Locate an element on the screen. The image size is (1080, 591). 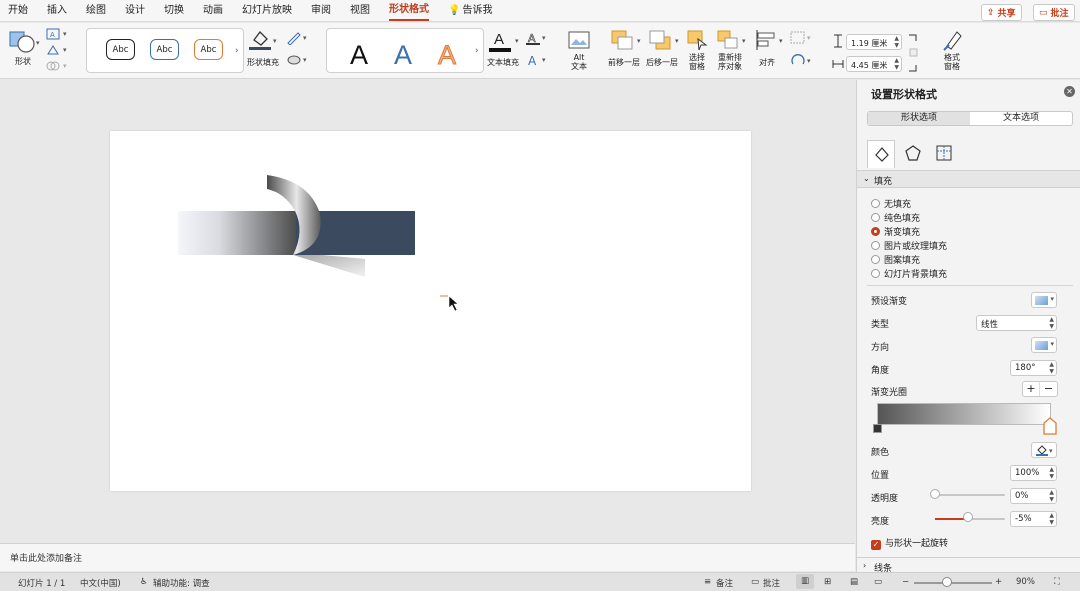
text-outline-icon: A is located at coordinates (533, 38).